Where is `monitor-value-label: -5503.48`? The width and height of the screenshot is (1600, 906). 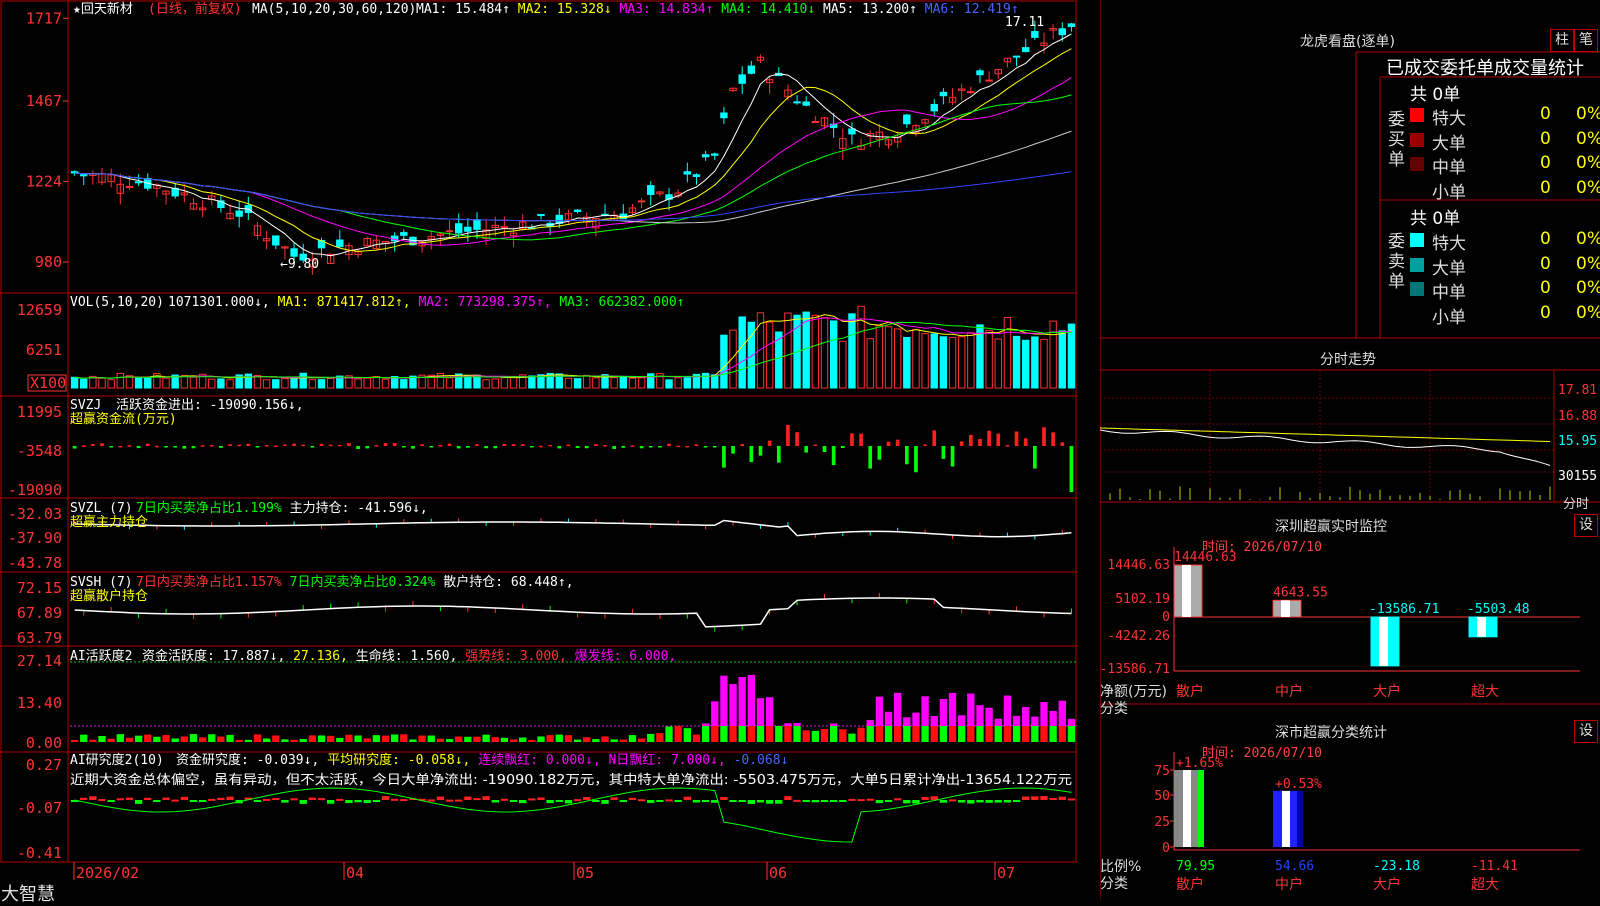
monitor-value-label: -5503.48 is located at coordinates (1498, 609).